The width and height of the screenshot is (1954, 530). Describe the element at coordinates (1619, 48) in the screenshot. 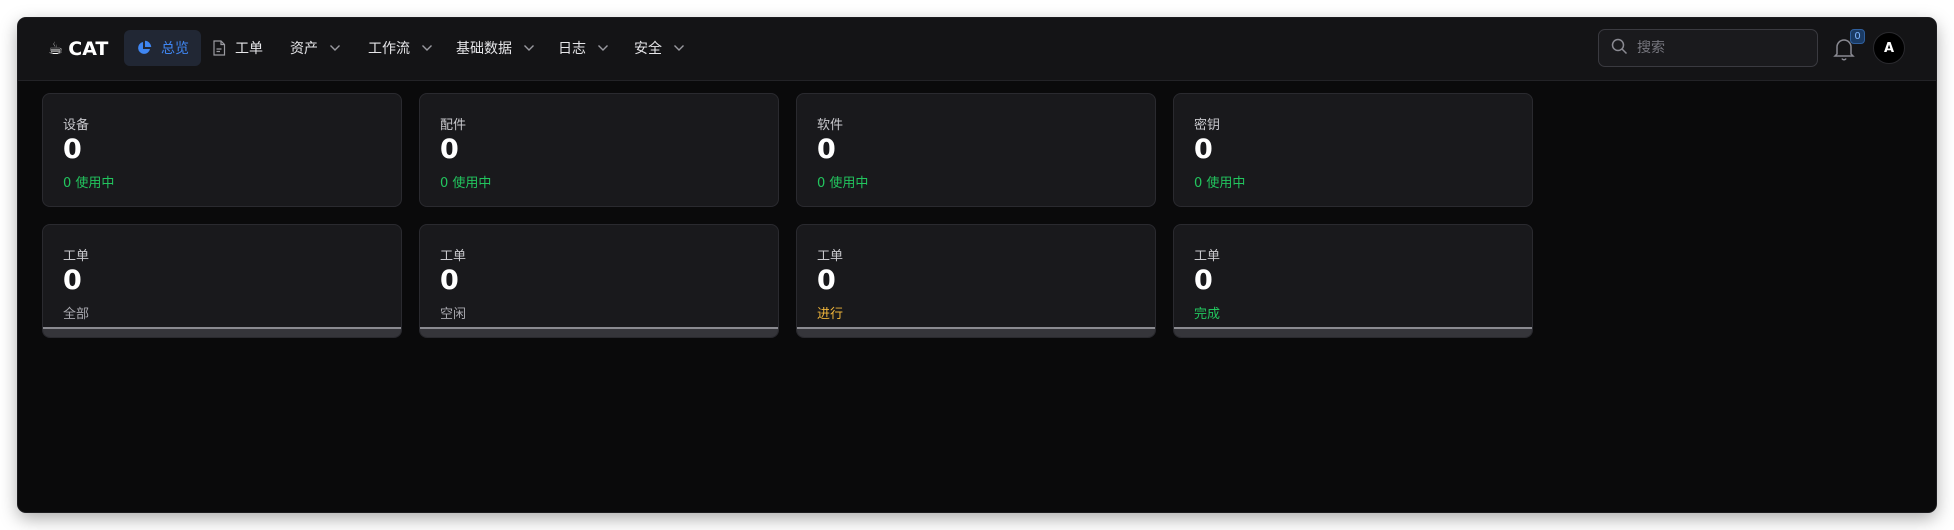

I see `search-icon` at that location.